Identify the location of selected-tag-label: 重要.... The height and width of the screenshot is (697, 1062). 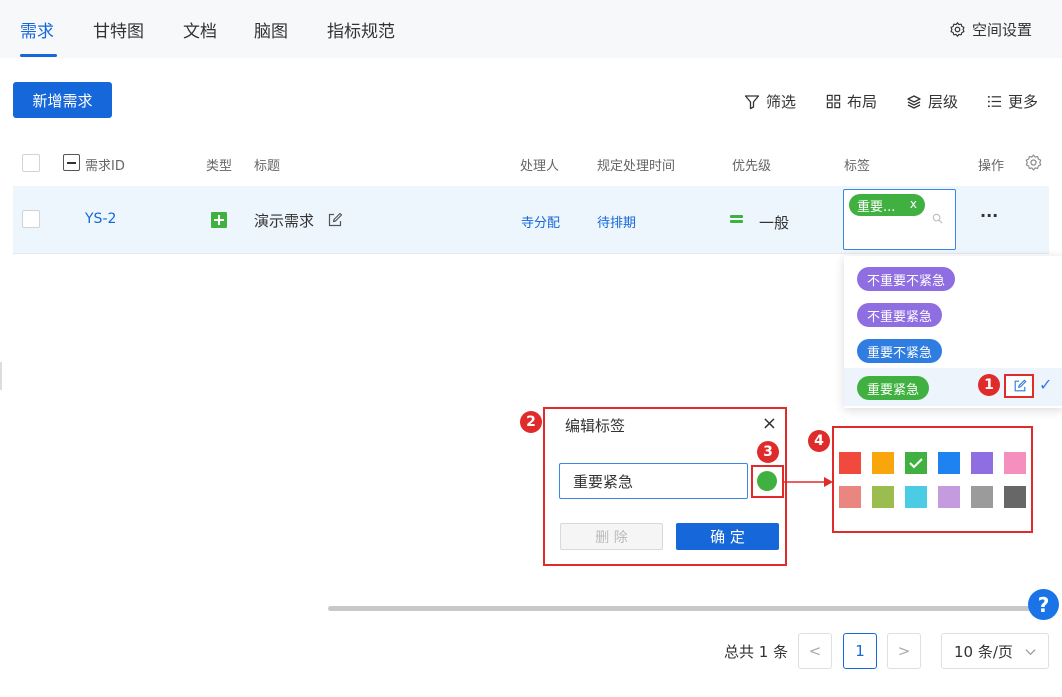
(876, 207).